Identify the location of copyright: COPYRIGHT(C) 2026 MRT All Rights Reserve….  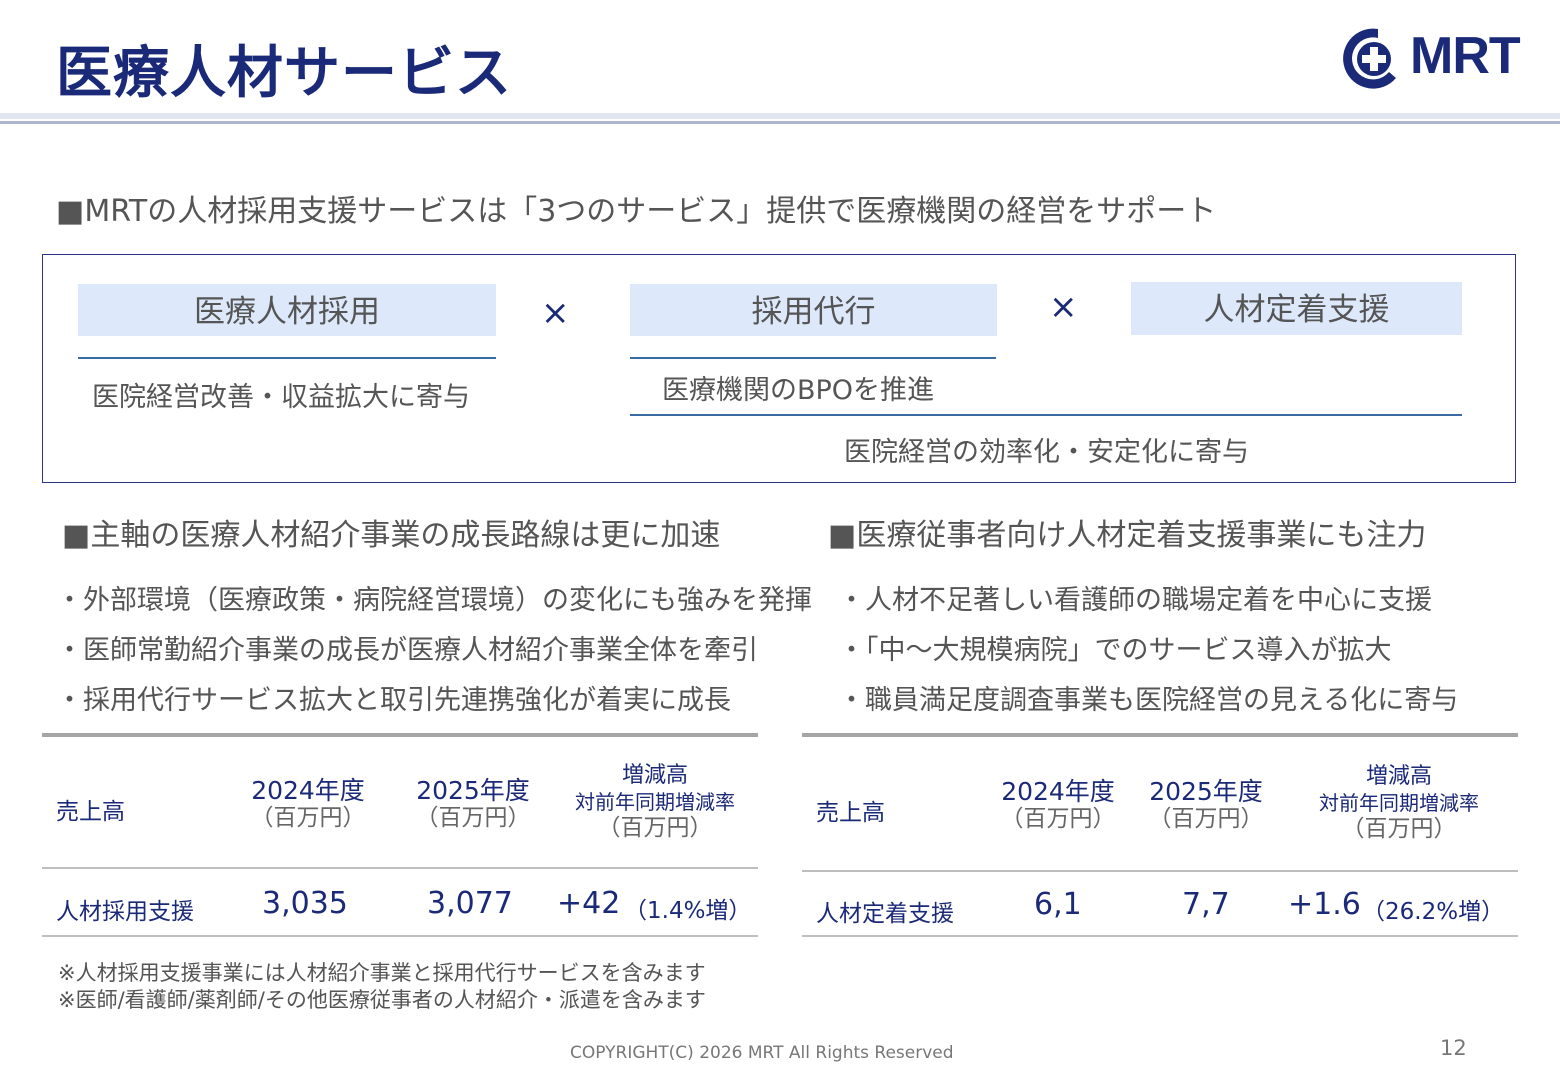
(762, 1053).